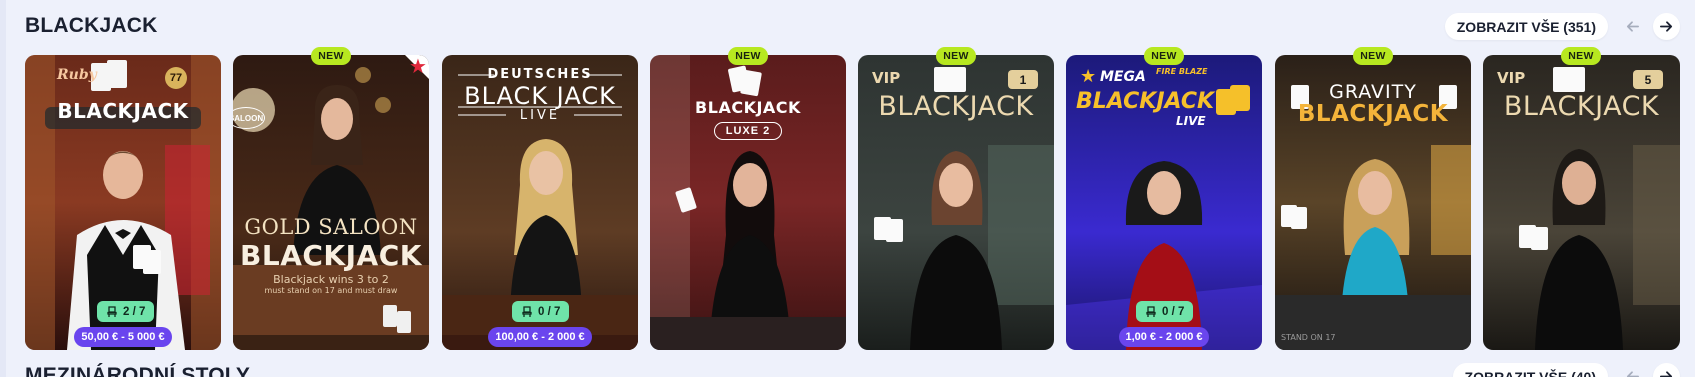 The image size is (1695, 377). What do you see at coordinates (956, 202) in the screenshot?
I see `game-card-vip-blackjack-1: VIP BLACKJACK 1` at bounding box center [956, 202].